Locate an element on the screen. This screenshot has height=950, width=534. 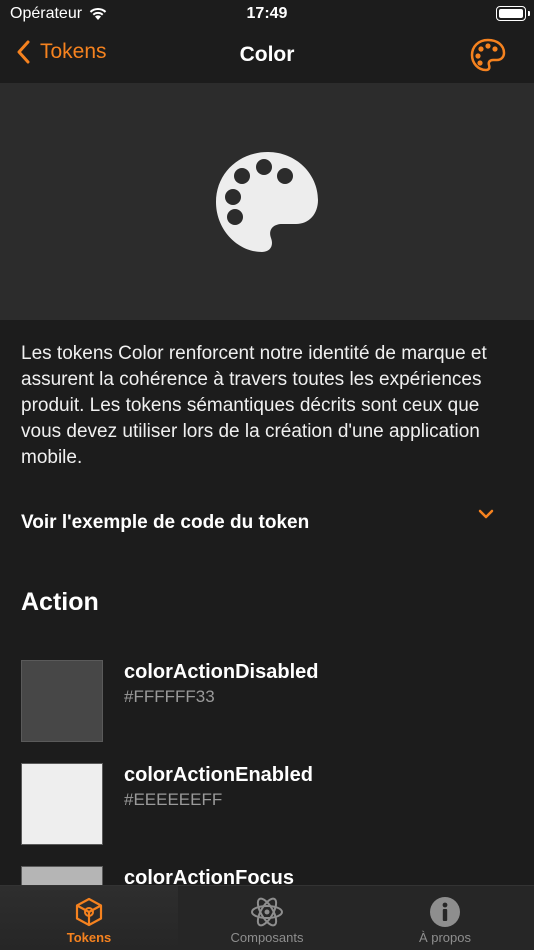
tab-composants: Composants is located at coordinates (267, 918).